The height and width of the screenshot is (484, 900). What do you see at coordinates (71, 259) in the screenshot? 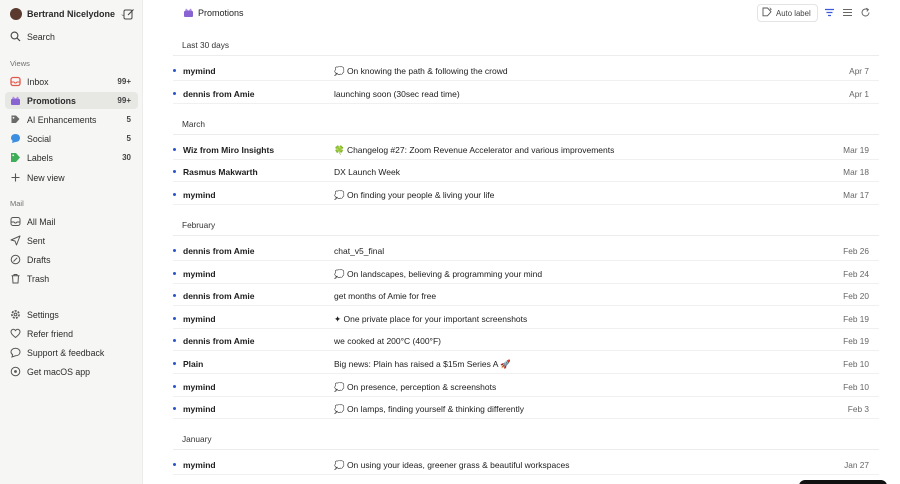
I see `sidebar-item-drafts: Drafts` at bounding box center [71, 259].